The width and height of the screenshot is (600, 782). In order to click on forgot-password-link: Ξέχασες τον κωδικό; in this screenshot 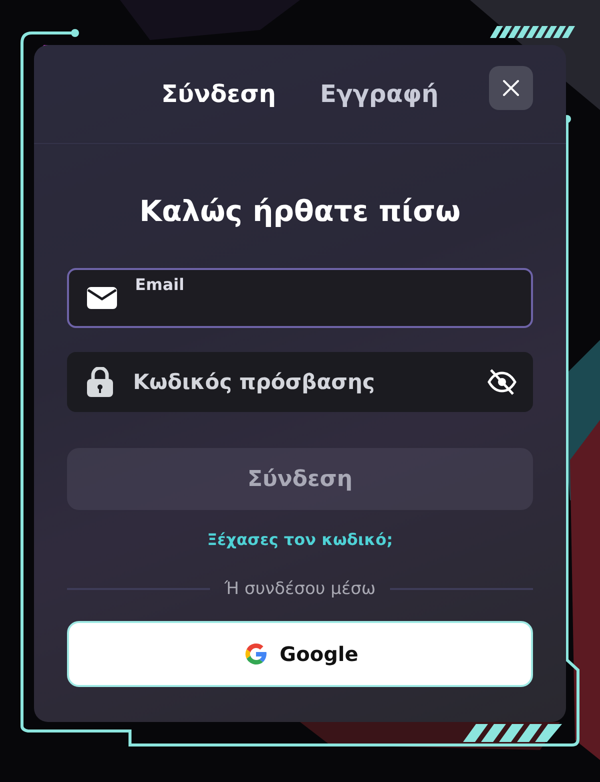, I will do `click(300, 539)`.